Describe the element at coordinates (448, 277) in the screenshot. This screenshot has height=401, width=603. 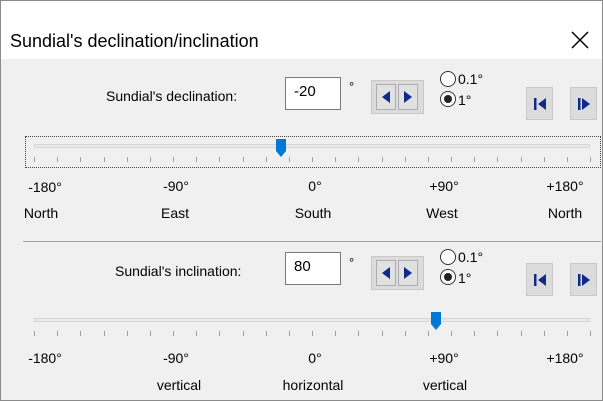
I see `inclination-step-1-radio` at that location.